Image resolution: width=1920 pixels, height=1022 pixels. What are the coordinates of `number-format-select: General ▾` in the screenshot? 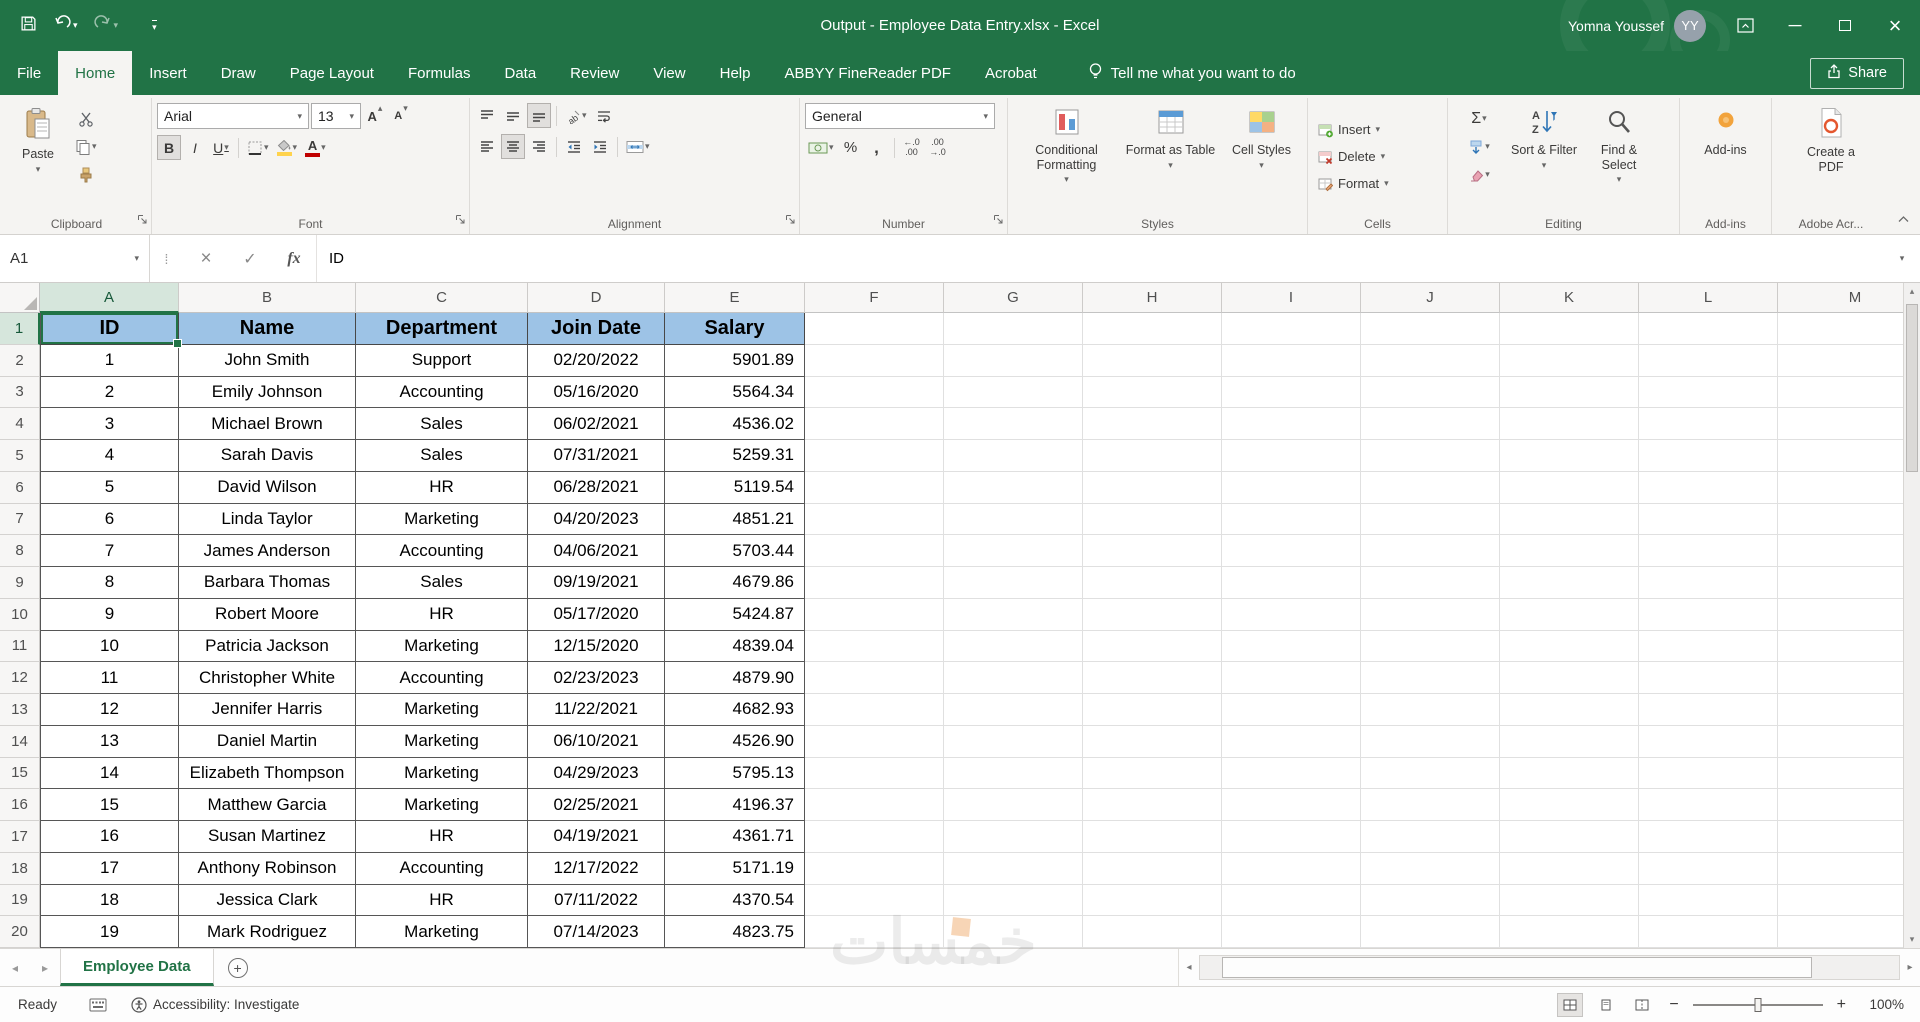 It's located at (900, 116).